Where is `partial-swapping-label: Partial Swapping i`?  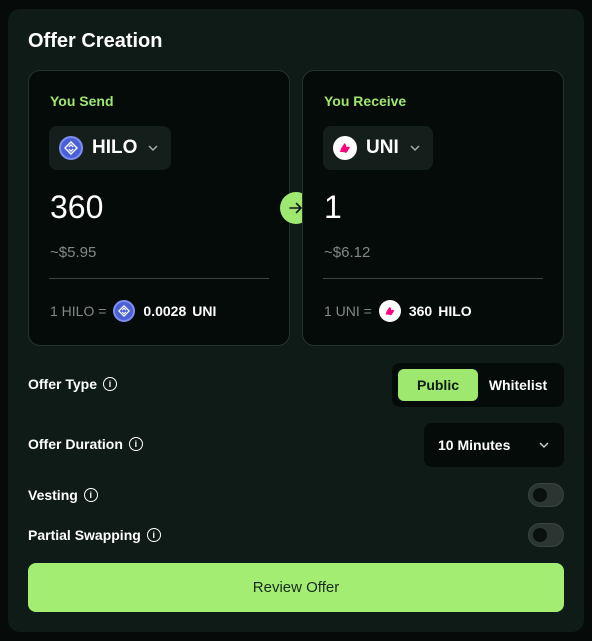
partial-swapping-label: Partial Swapping i is located at coordinates (94, 535).